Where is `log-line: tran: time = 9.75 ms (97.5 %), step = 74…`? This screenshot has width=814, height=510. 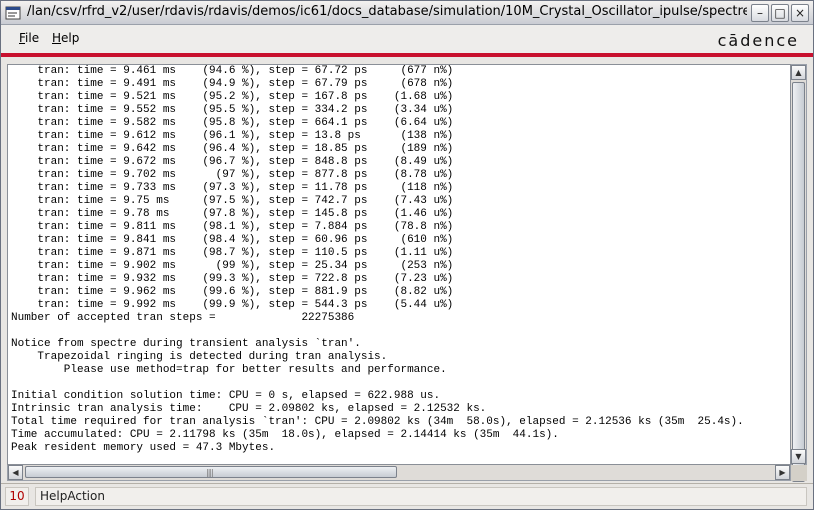 log-line: tran: time = 9.75 ms (97.5 %), step = 74… is located at coordinates (232, 201).